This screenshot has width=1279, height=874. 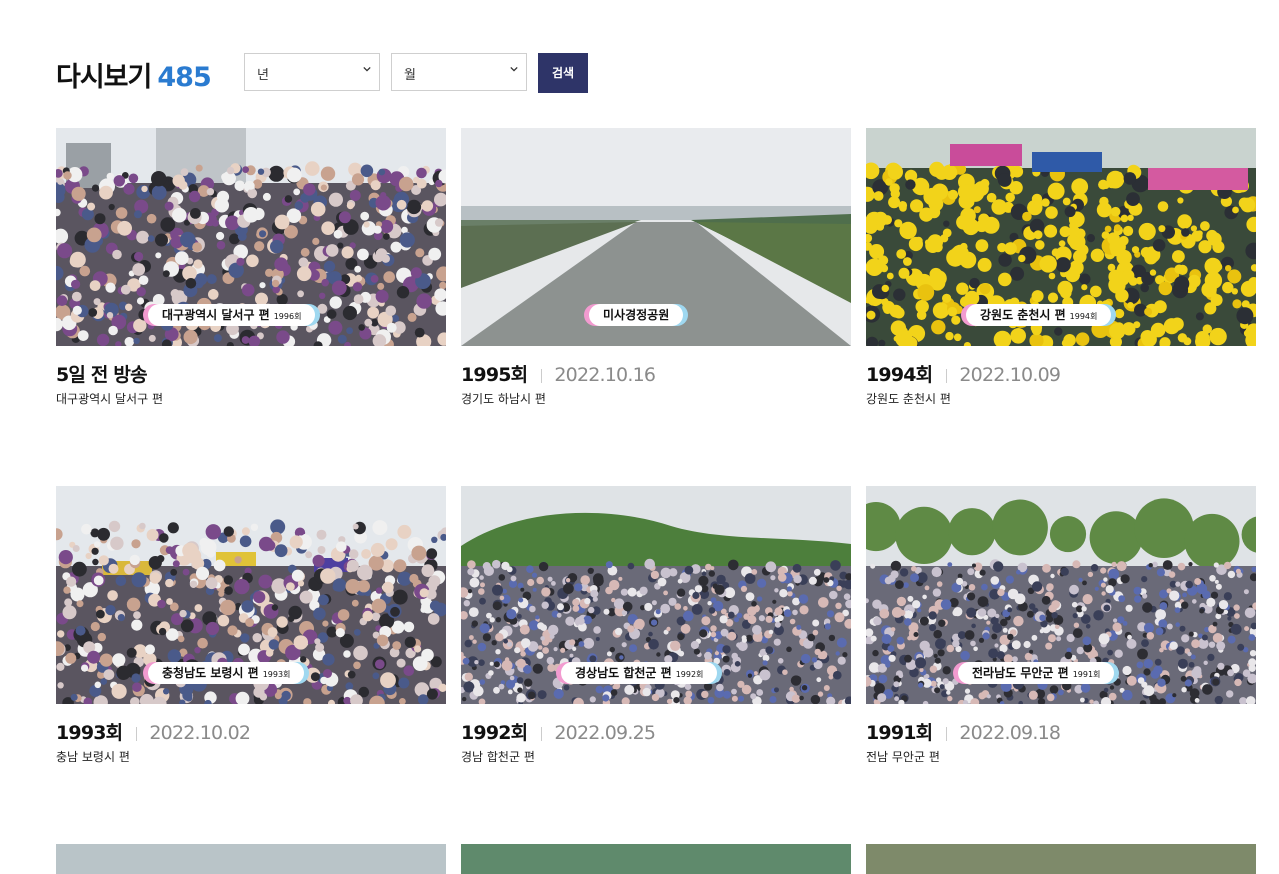 What do you see at coordinates (494, 733) in the screenshot?
I see `episode-number: 1992회` at bounding box center [494, 733].